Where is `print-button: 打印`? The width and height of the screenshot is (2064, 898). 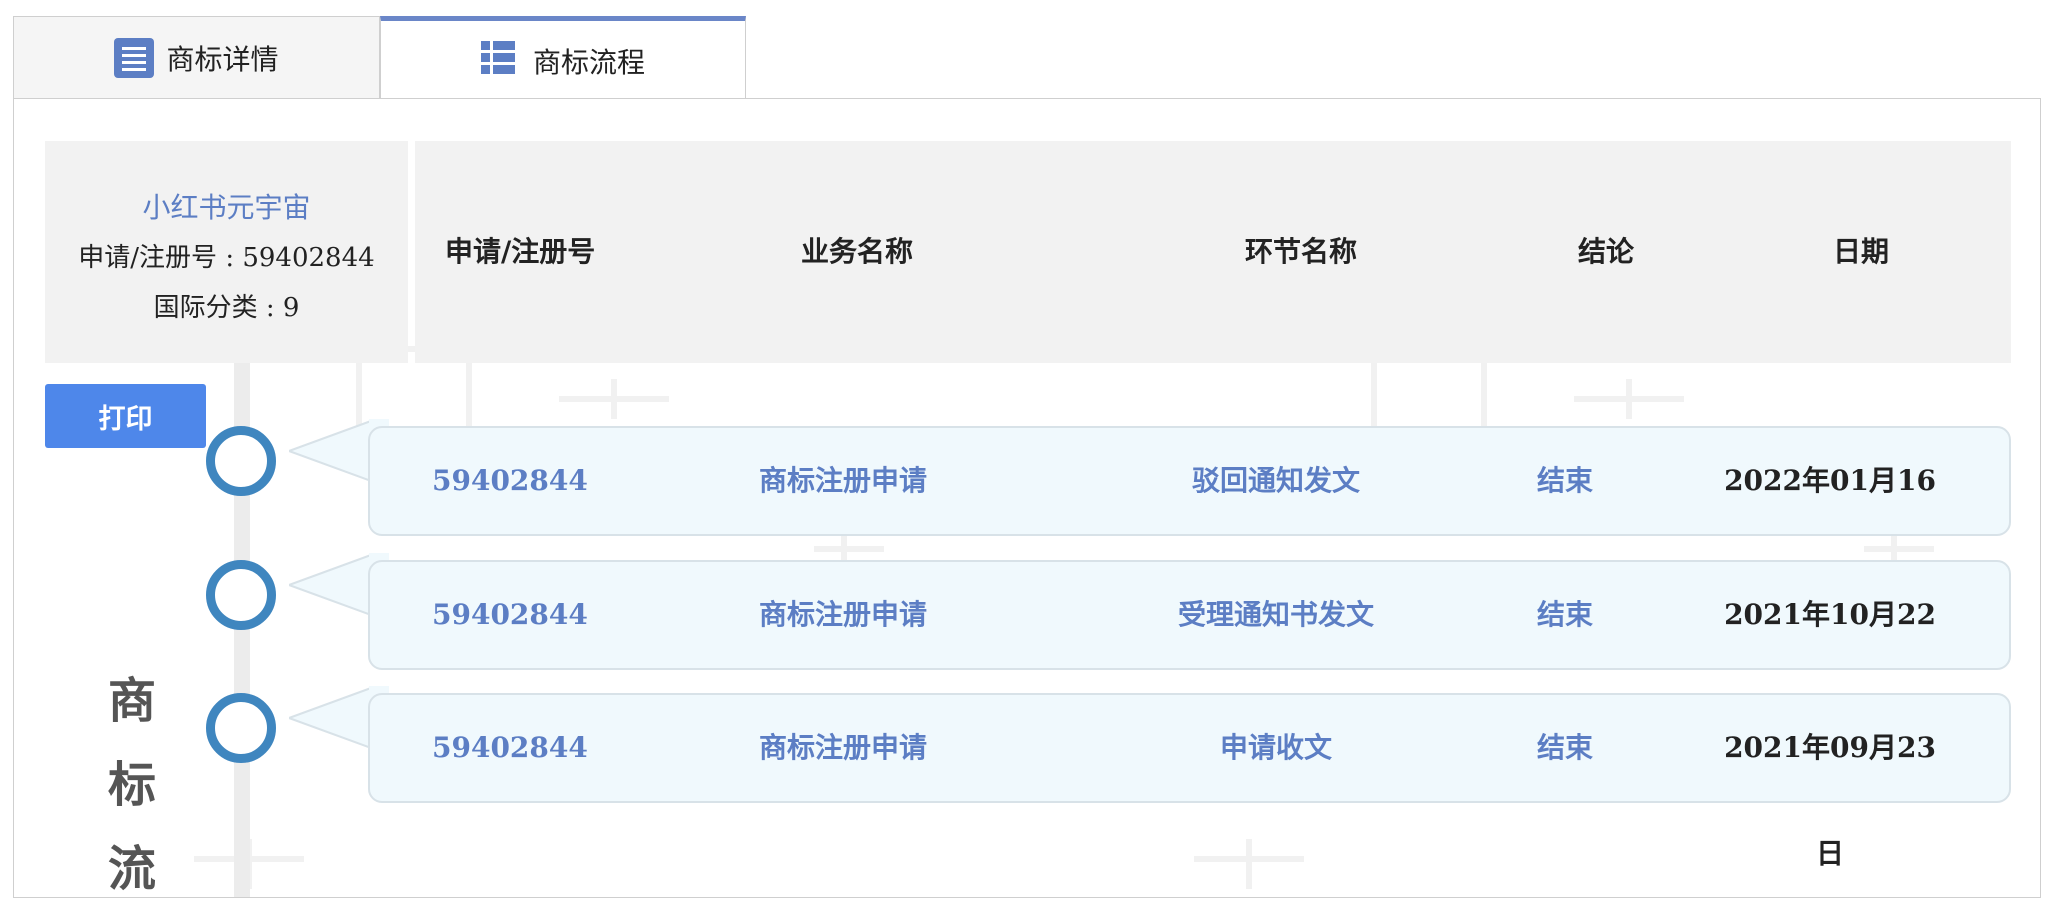 print-button: 打印 is located at coordinates (125, 416).